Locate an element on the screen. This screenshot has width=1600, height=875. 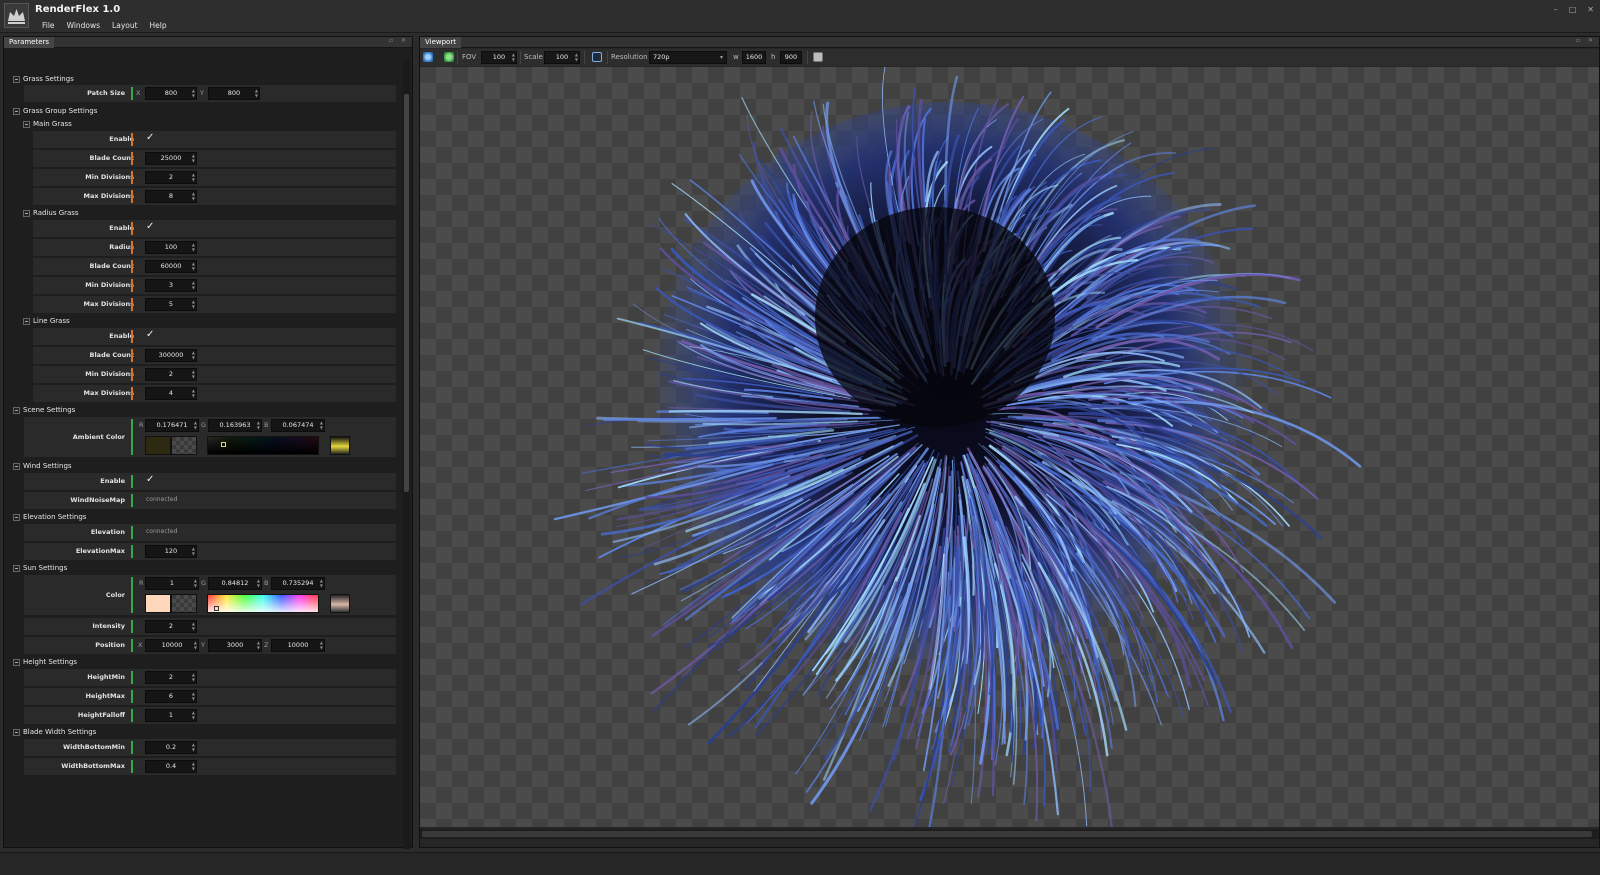
camera-icon is located at coordinates (449, 57).